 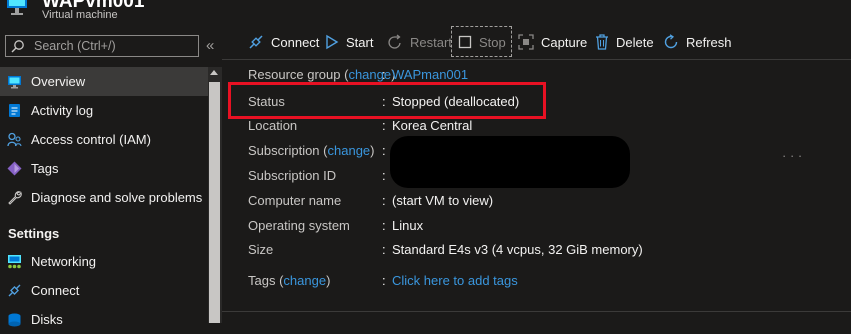 What do you see at coordinates (526, 42) in the screenshot?
I see `capture-icon` at bounding box center [526, 42].